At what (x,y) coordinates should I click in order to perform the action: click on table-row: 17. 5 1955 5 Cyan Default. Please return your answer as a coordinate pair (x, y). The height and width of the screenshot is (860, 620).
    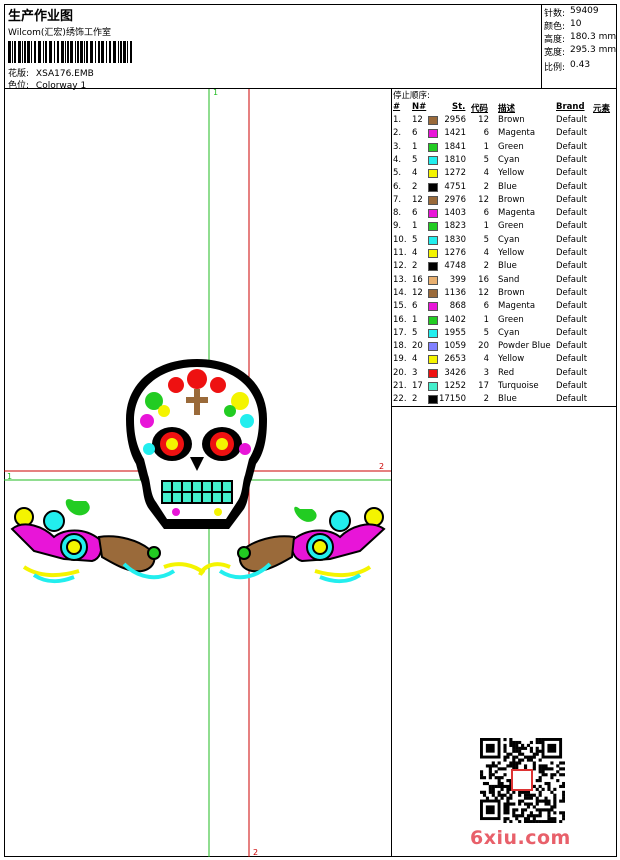
    Looking at the image, I should click on (504, 334).